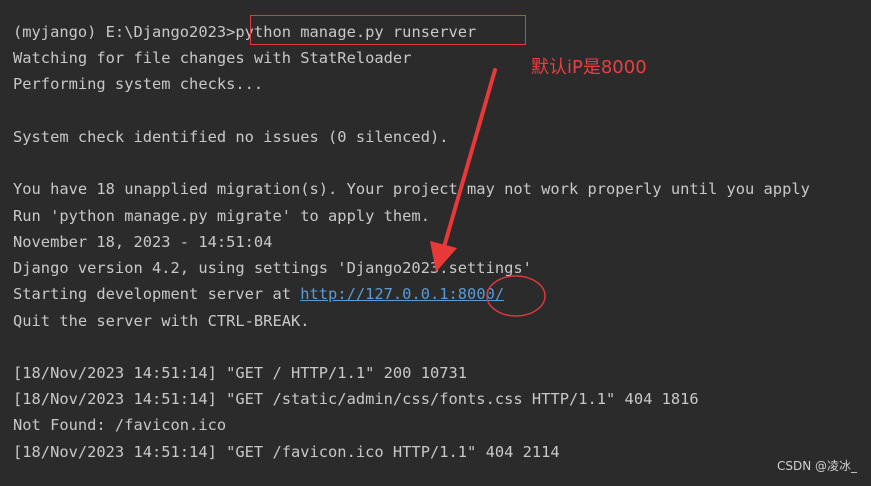  What do you see at coordinates (516, 296) in the screenshot?
I see `port-highlight-circle` at bounding box center [516, 296].